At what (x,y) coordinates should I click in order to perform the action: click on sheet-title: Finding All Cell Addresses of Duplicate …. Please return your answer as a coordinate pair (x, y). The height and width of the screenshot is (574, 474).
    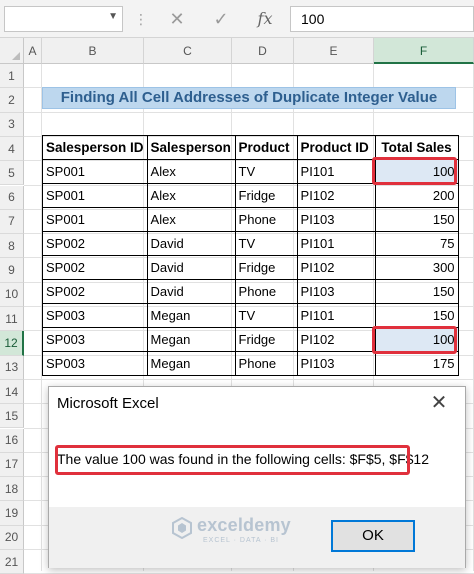
    Looking at the image, I should click on (249, 98).